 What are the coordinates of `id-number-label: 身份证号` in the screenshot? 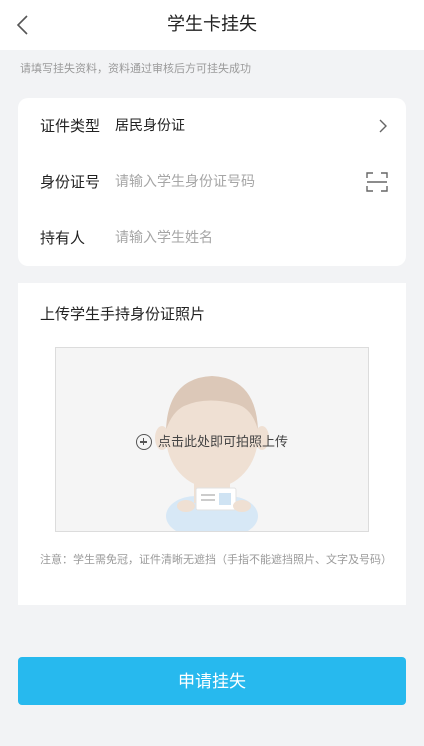 It's located at (70, 182).